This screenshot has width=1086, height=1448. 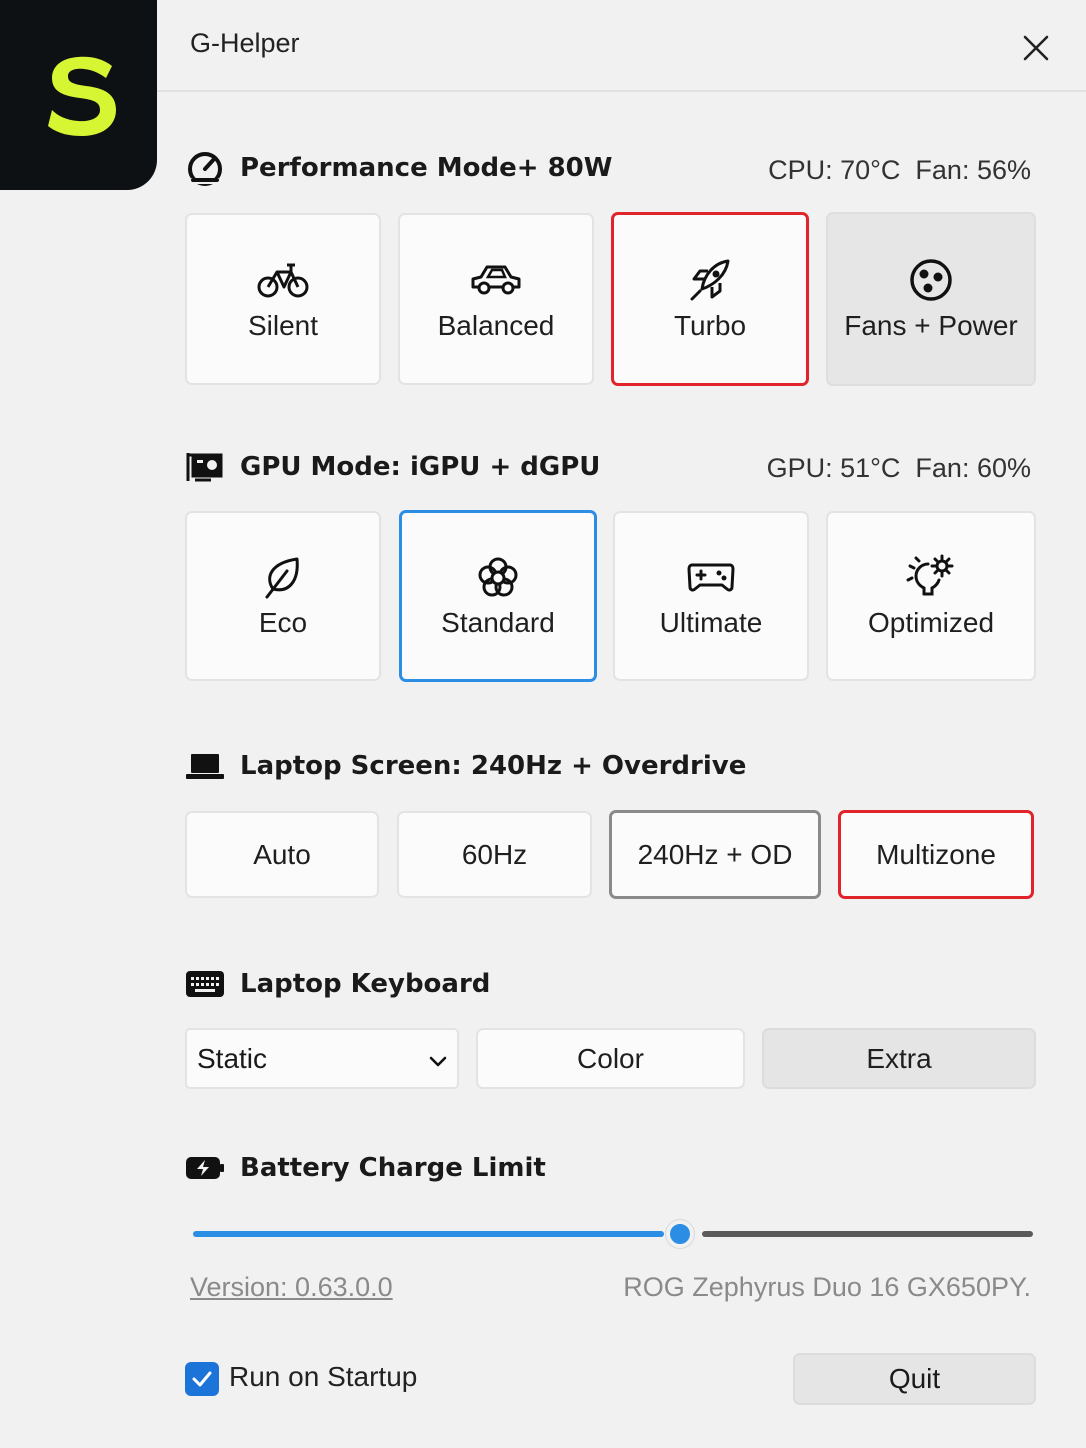 What do you see at coordinates (931, 280) in the screenshot?
I see `fan-icon` at bounding box center [931, 280].